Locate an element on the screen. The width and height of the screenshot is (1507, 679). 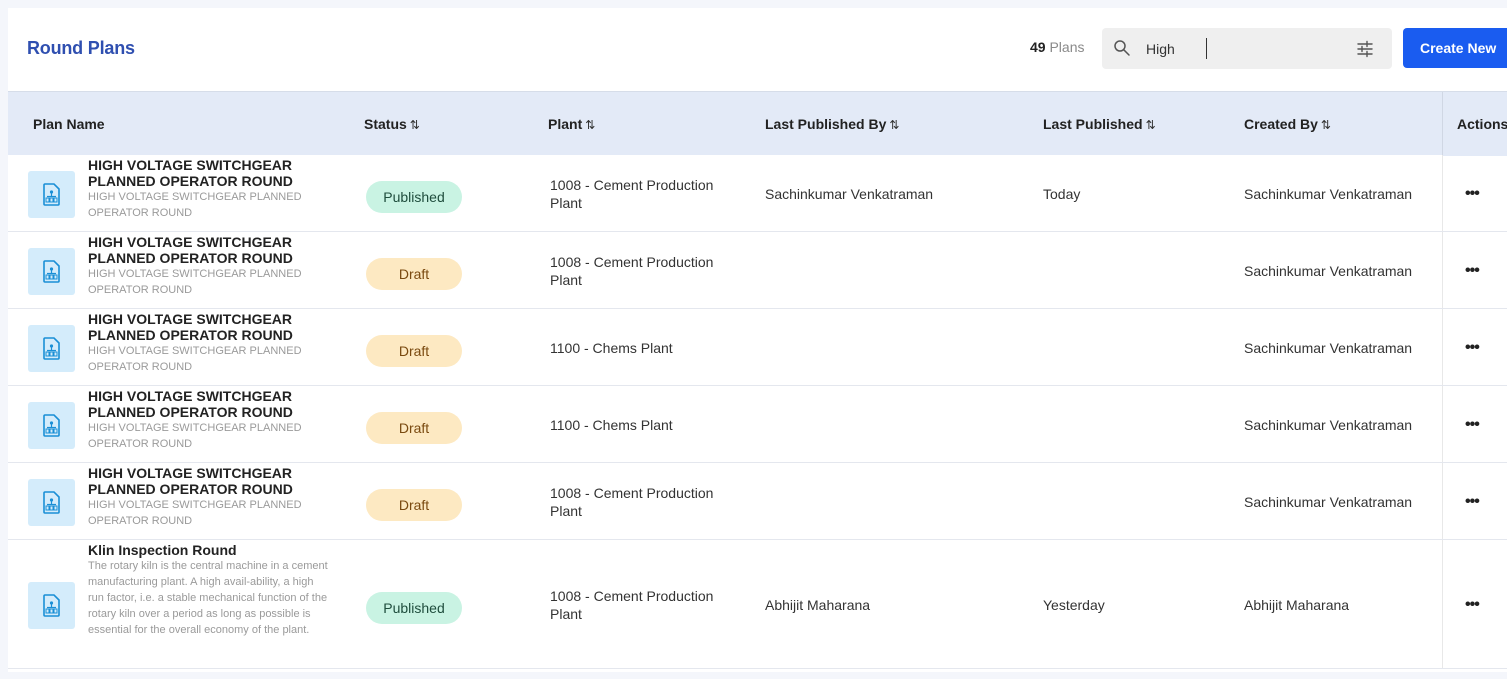
search-box is located at coordinates (1247, 48).